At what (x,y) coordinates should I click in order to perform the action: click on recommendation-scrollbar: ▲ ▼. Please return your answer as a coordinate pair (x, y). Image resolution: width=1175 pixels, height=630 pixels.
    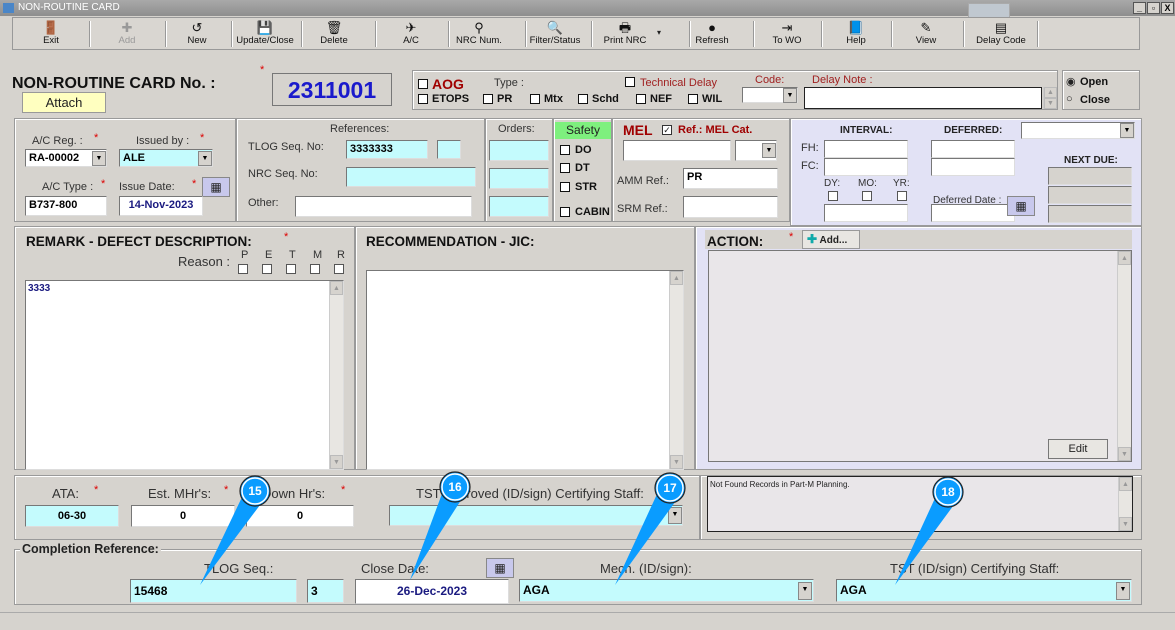
    Looking at the image, I should click on (676, 370).